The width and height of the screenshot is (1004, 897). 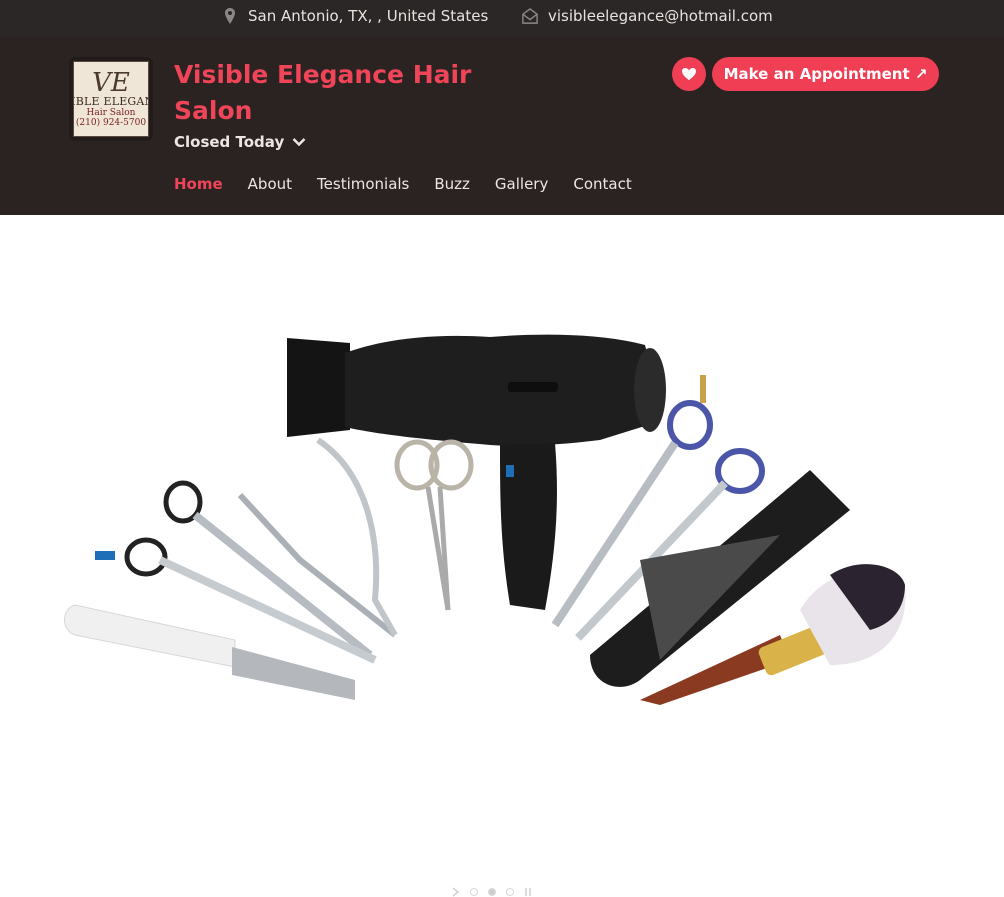 I want to click on email-link: visibleelegance@hotmail.com, so click(x=660, y=16).